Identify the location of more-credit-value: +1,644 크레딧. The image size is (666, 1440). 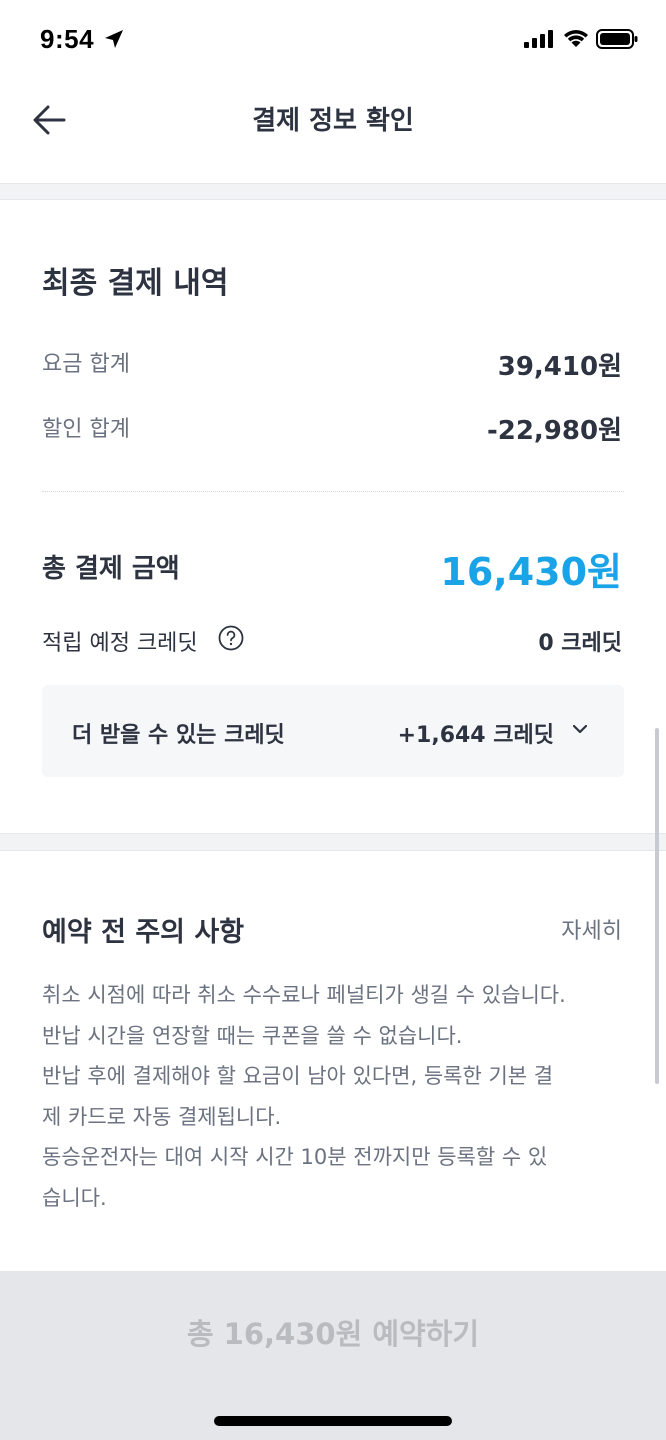
(475, 735).